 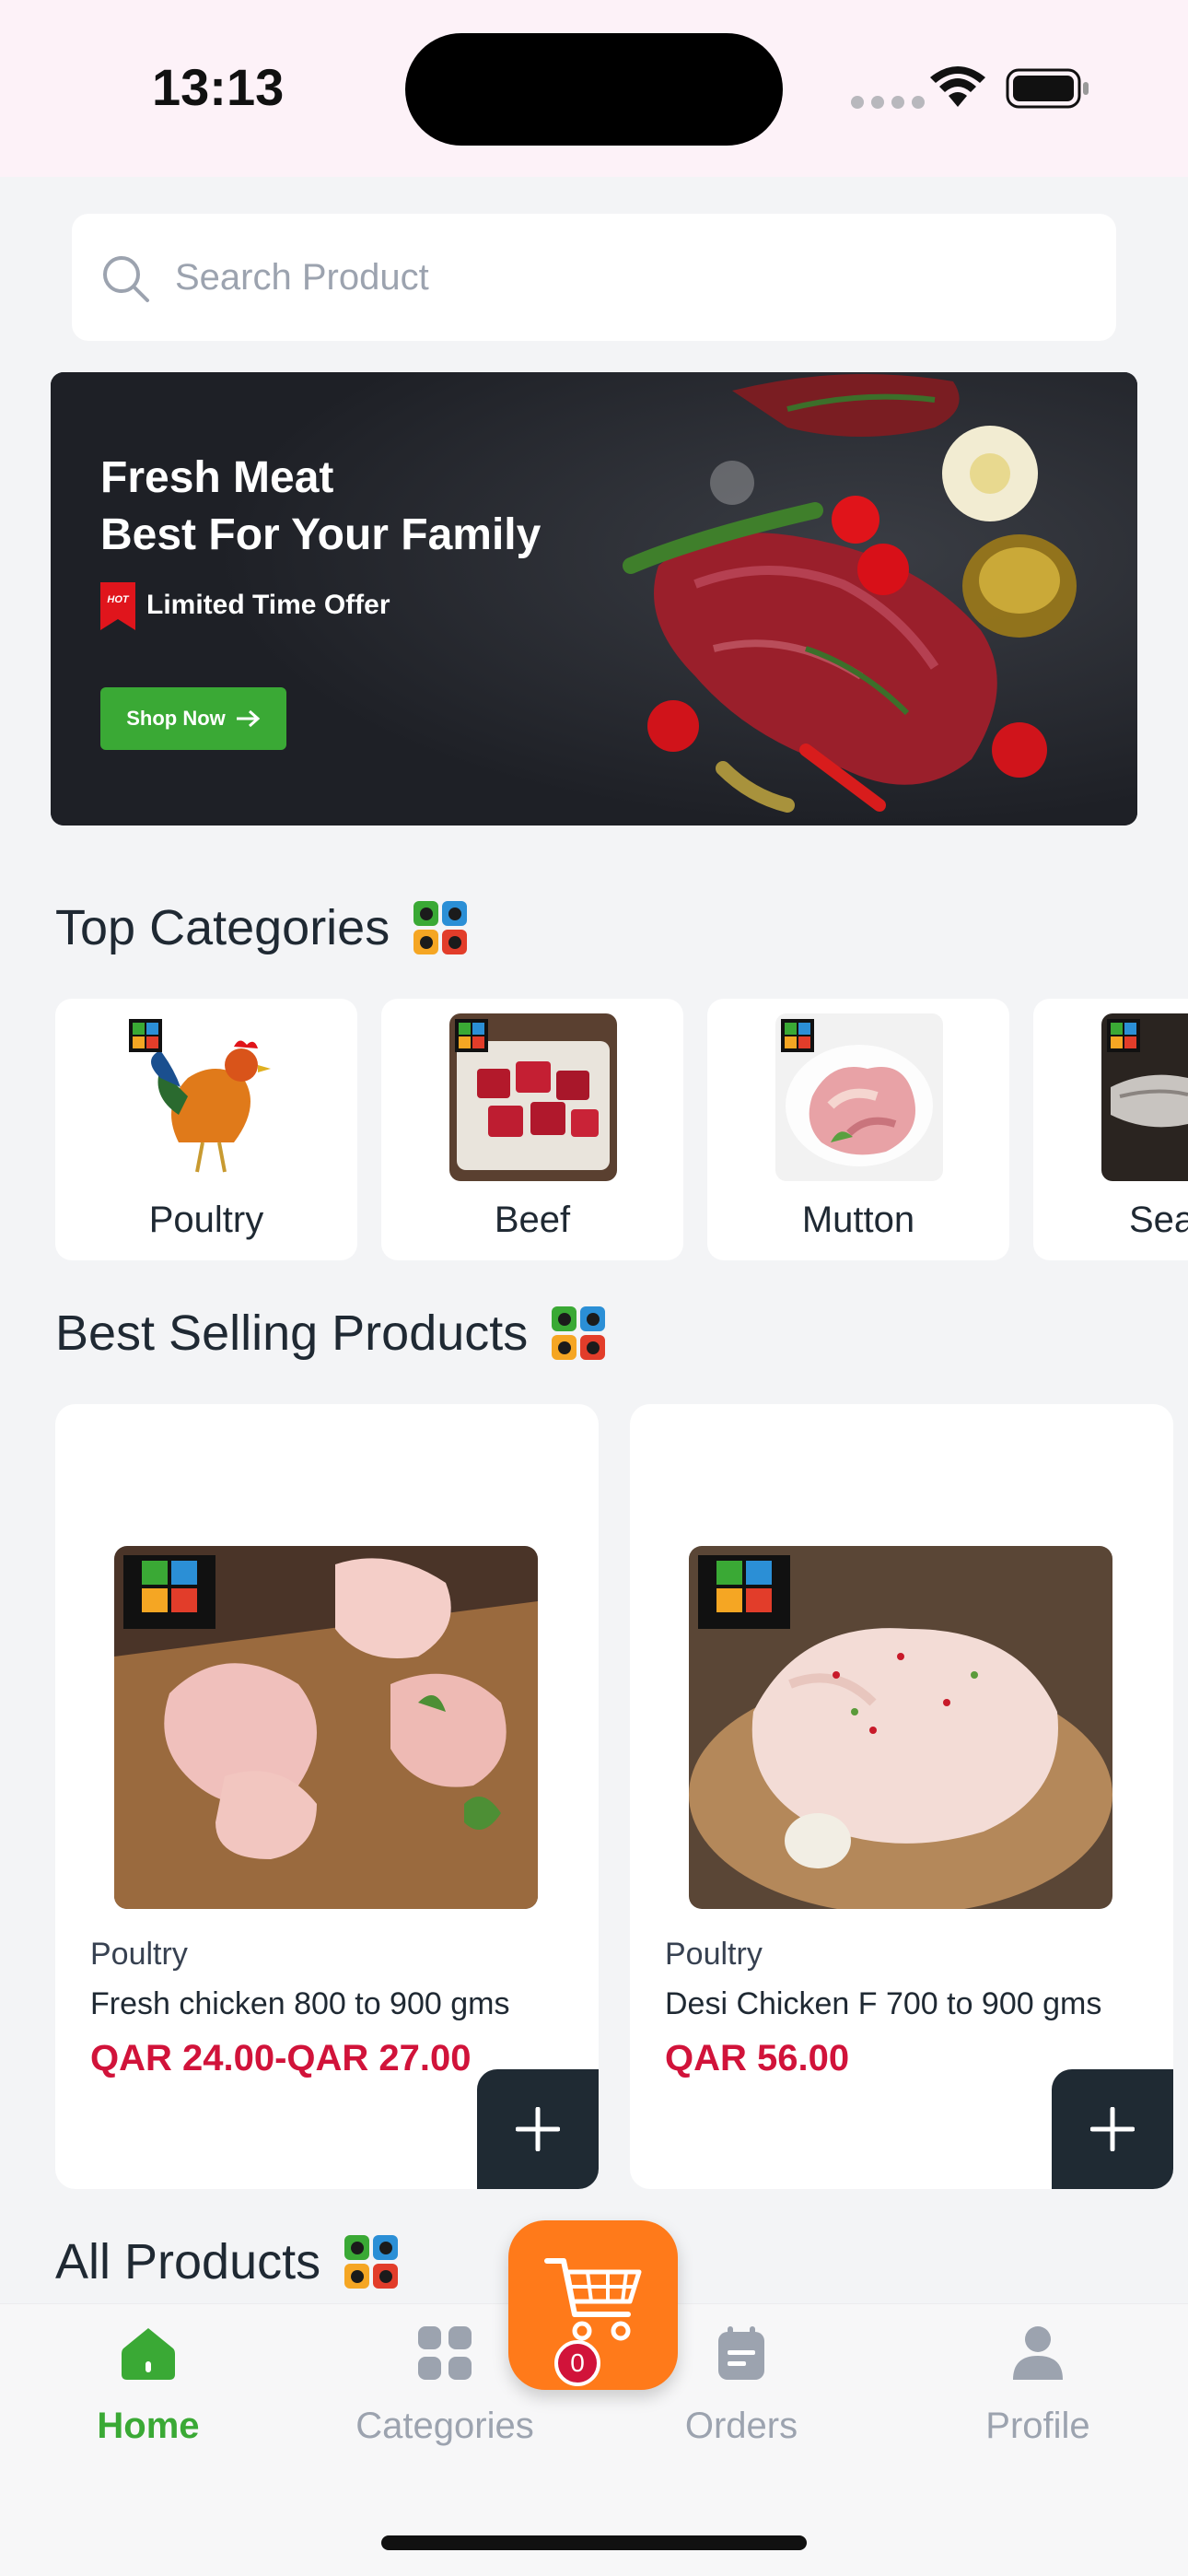 What do you see at coordinates (957, 86) in the screenshot?
I see `wifi-icon` at bounding box center [957, 86].